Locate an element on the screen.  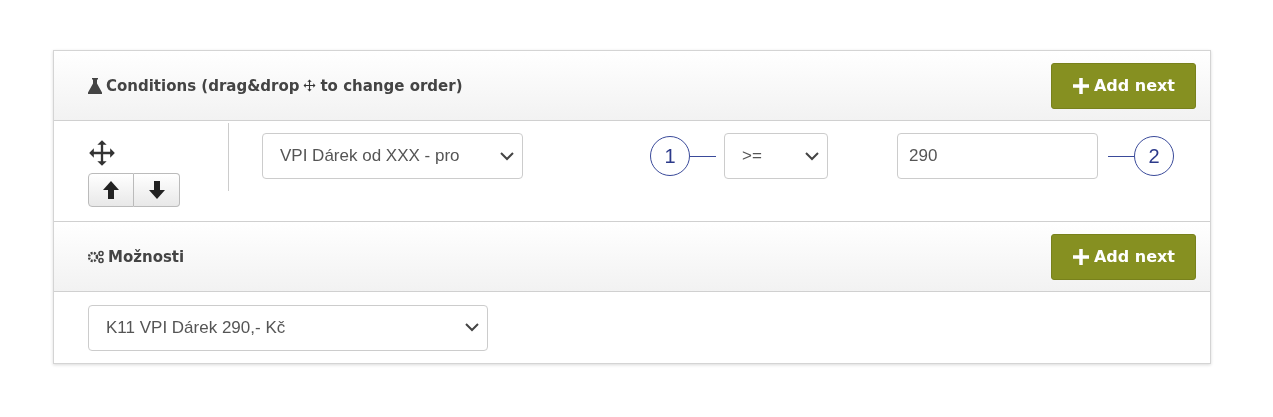
arrow-up-icon is located at coordinates (111, 190).